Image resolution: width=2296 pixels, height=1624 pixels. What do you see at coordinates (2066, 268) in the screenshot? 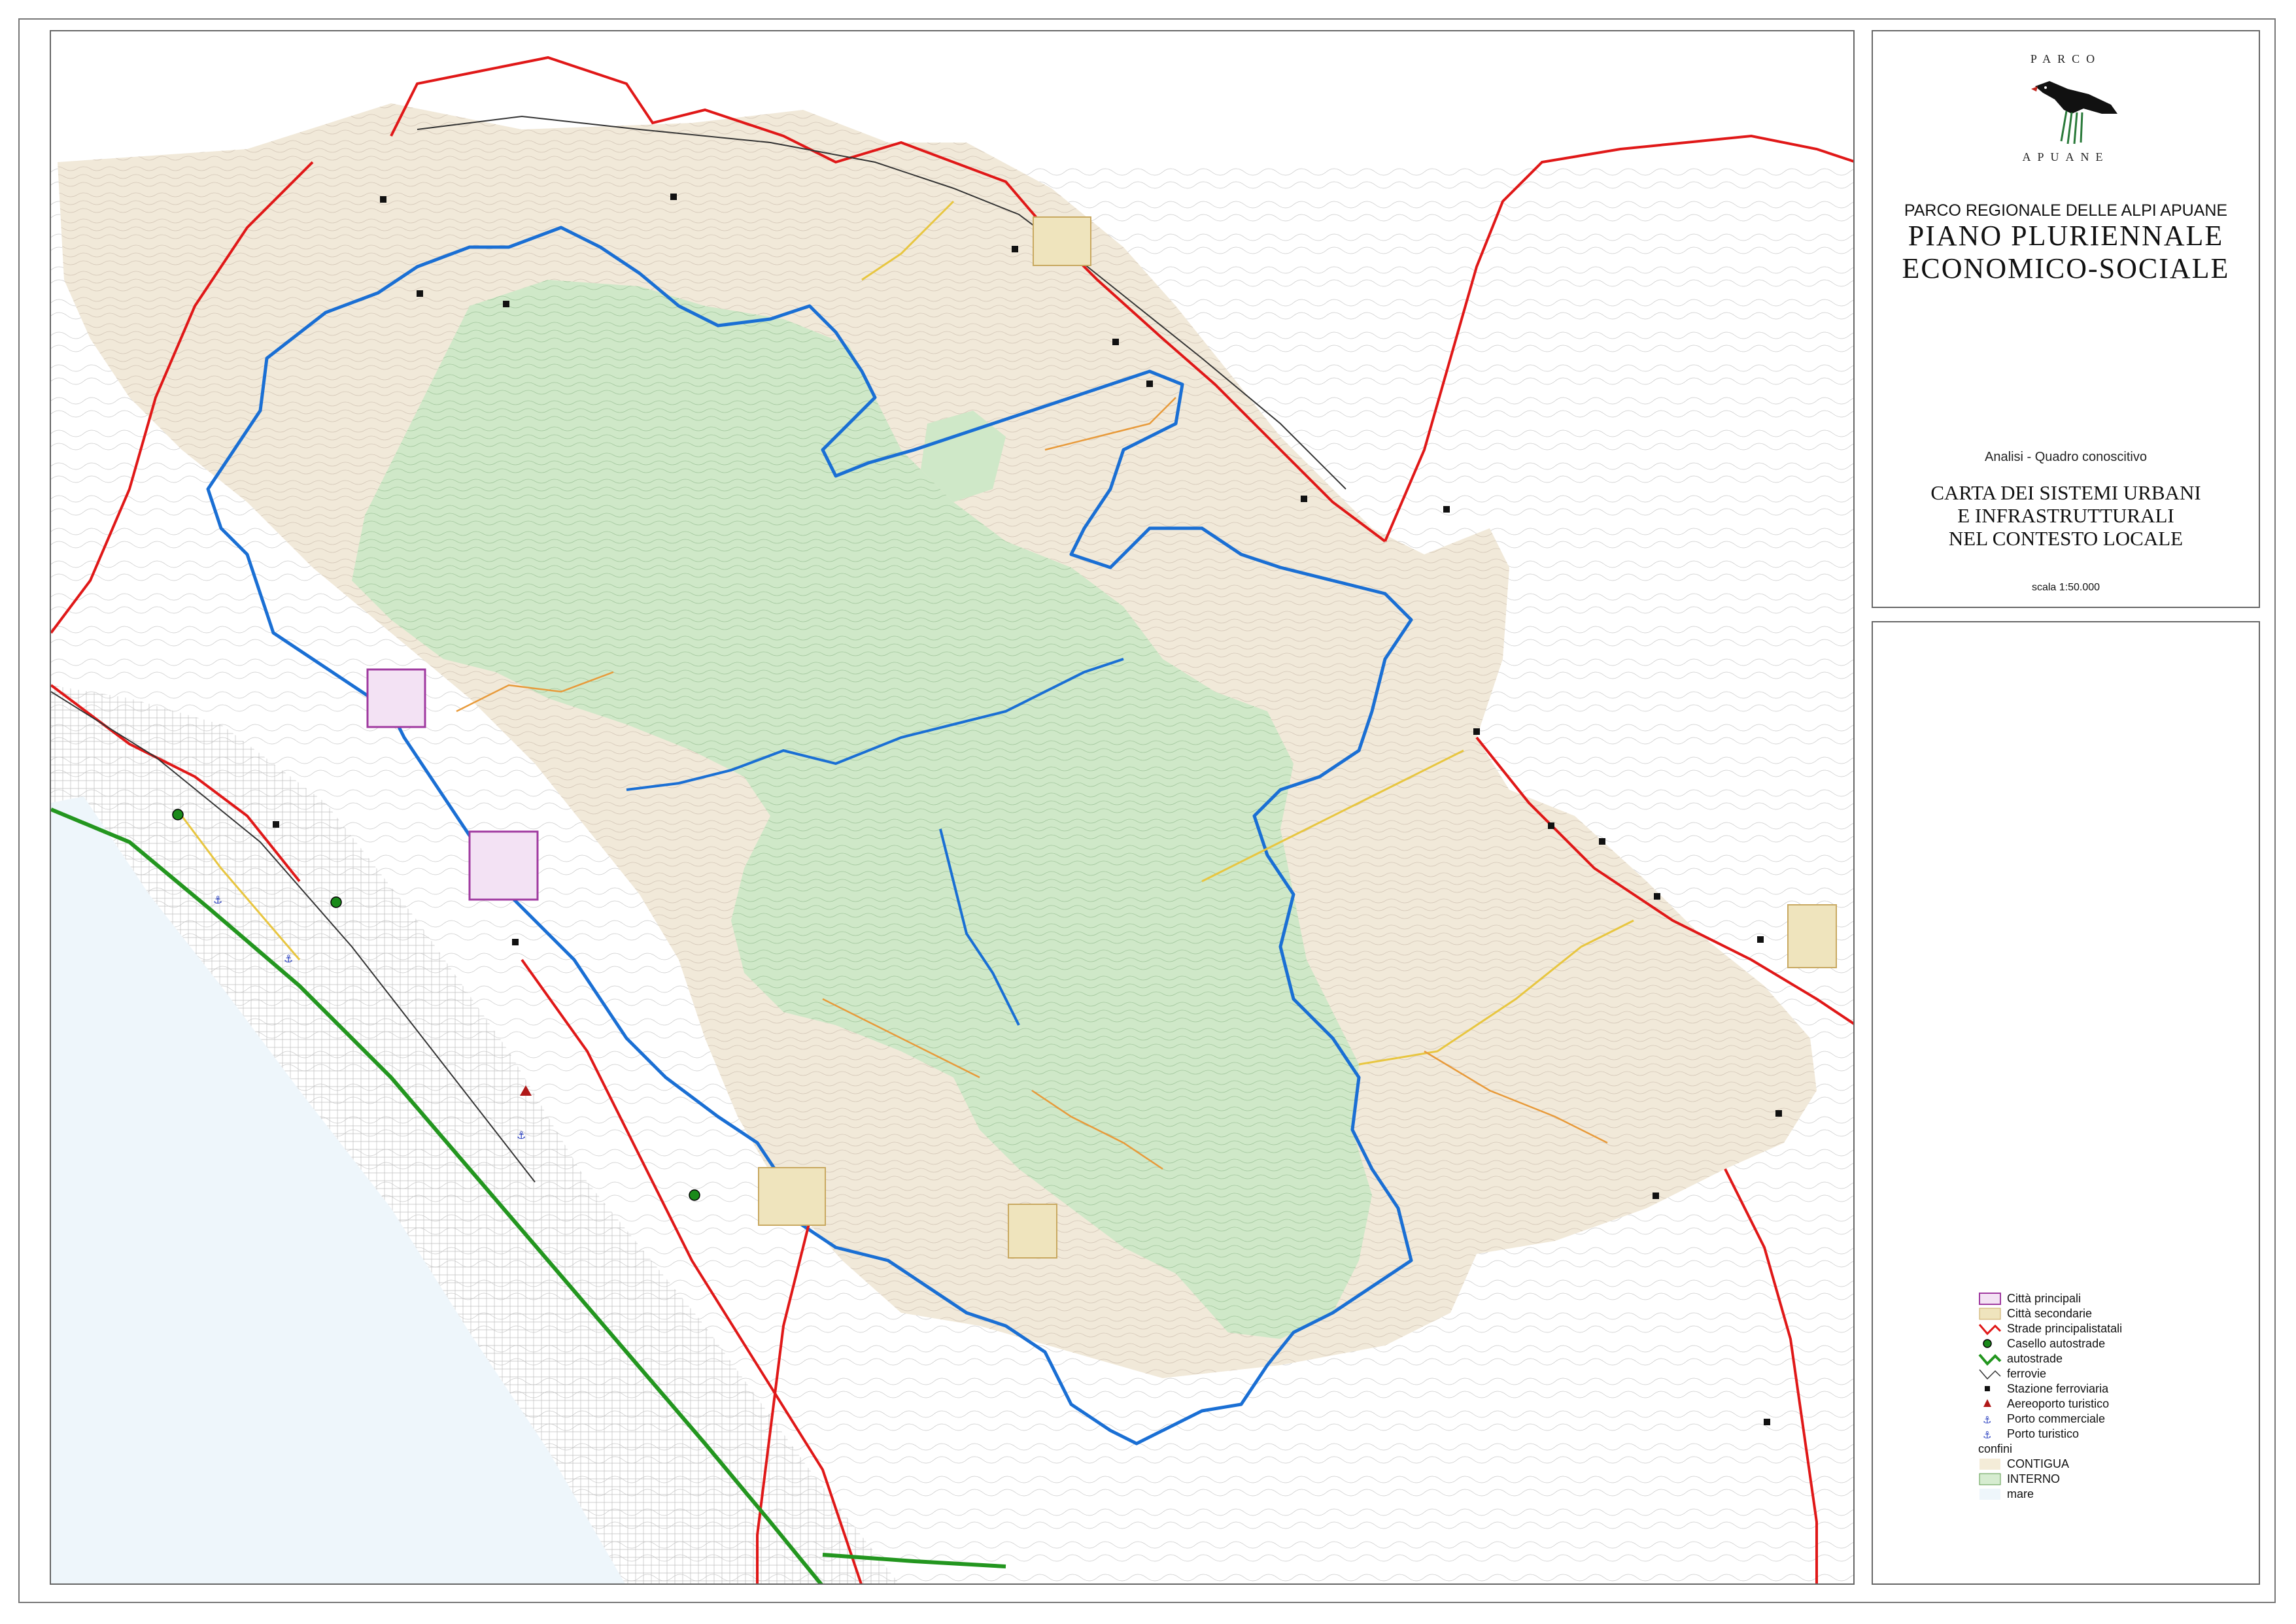
I see `plan-title-line2: ECONOMICO-SOCIALE` at bounding box center [2066, 268].